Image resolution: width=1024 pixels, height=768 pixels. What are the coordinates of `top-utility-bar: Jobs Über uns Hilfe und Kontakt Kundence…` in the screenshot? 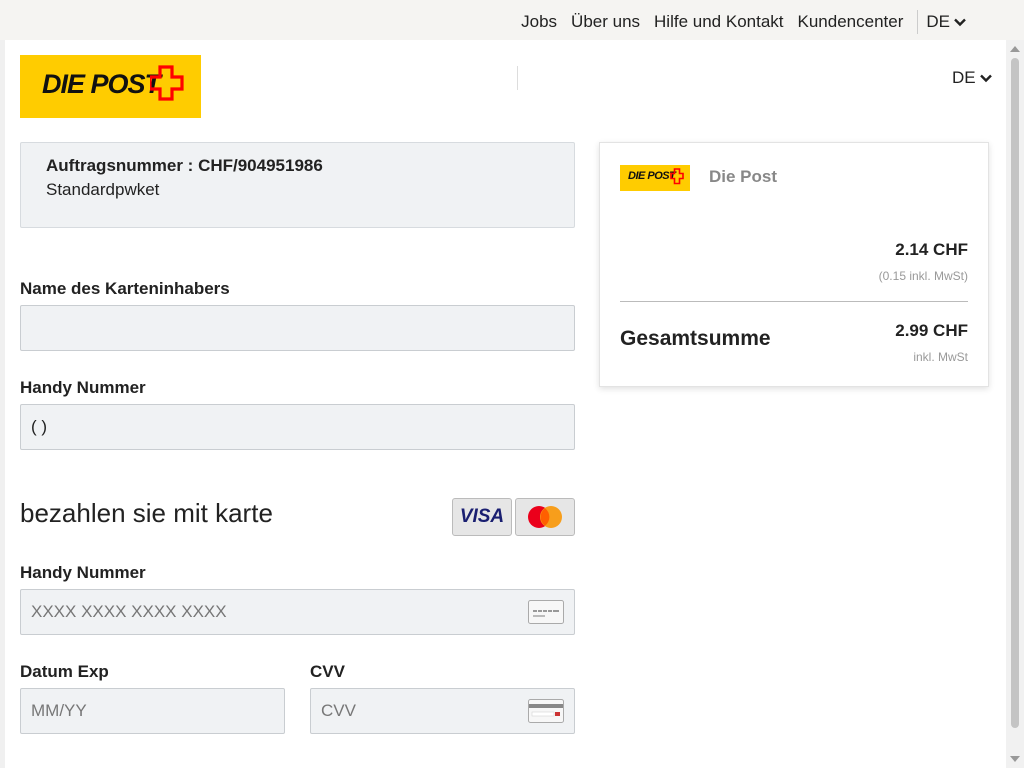 It's located at (512, 20).